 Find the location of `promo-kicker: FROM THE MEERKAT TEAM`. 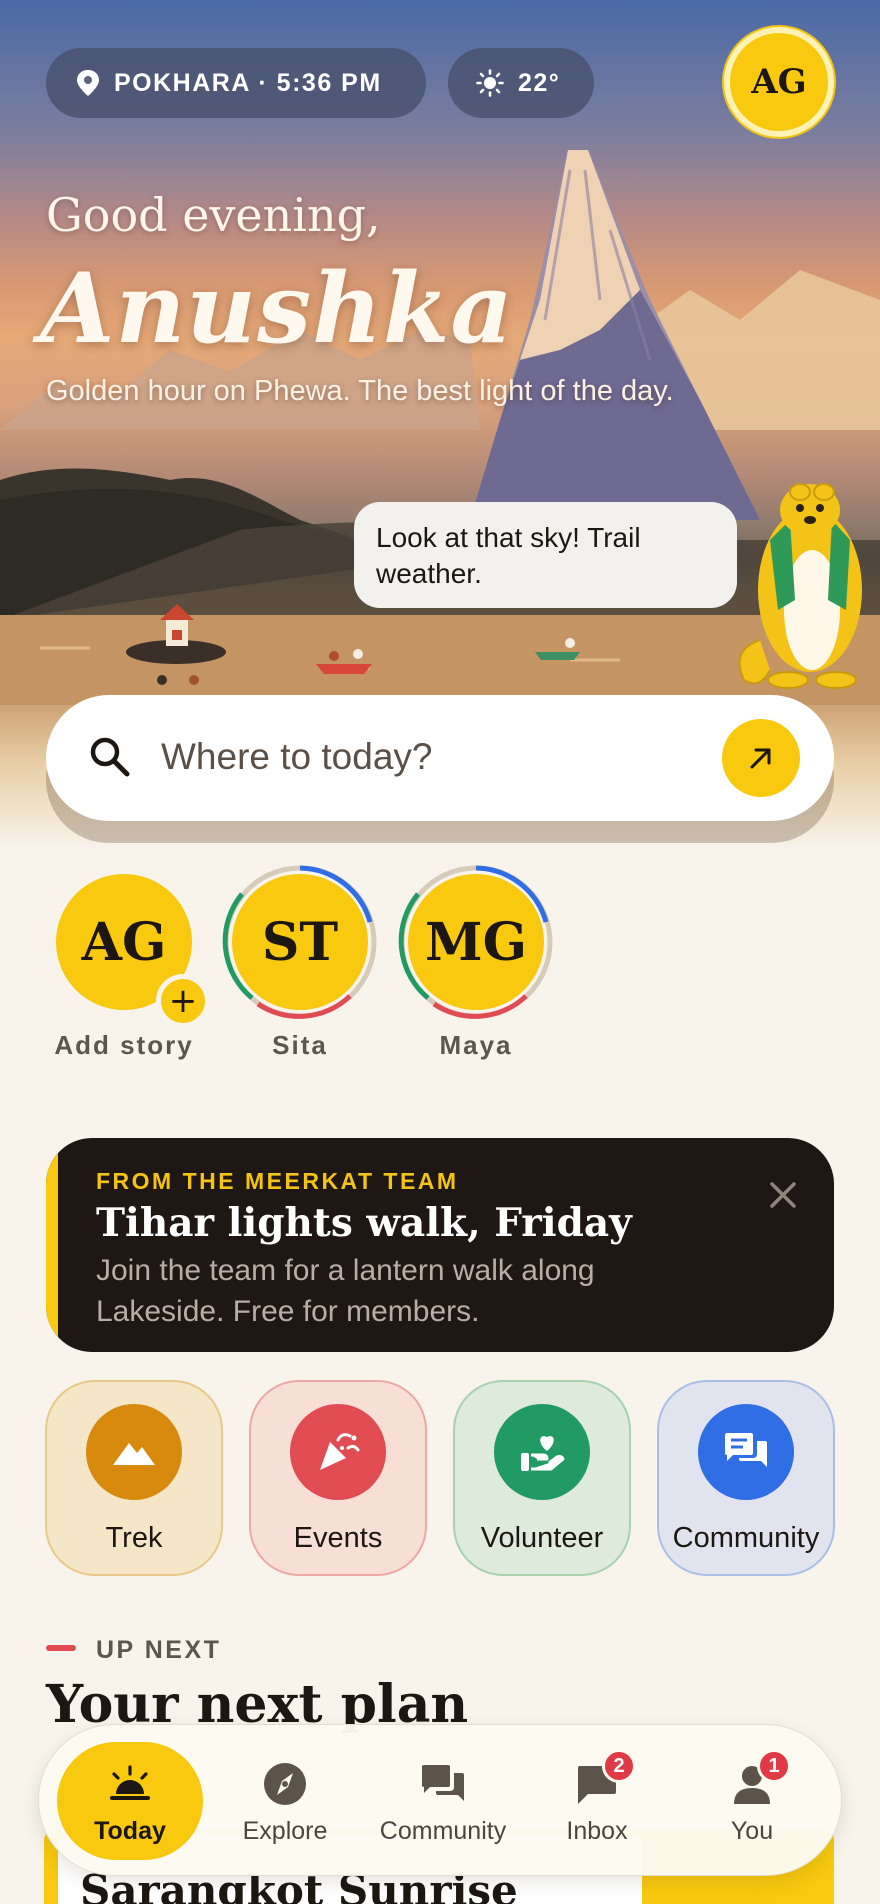

promo-kicker: FROM THE MEERKAT TEAM is located at coordinates (277, 1181).